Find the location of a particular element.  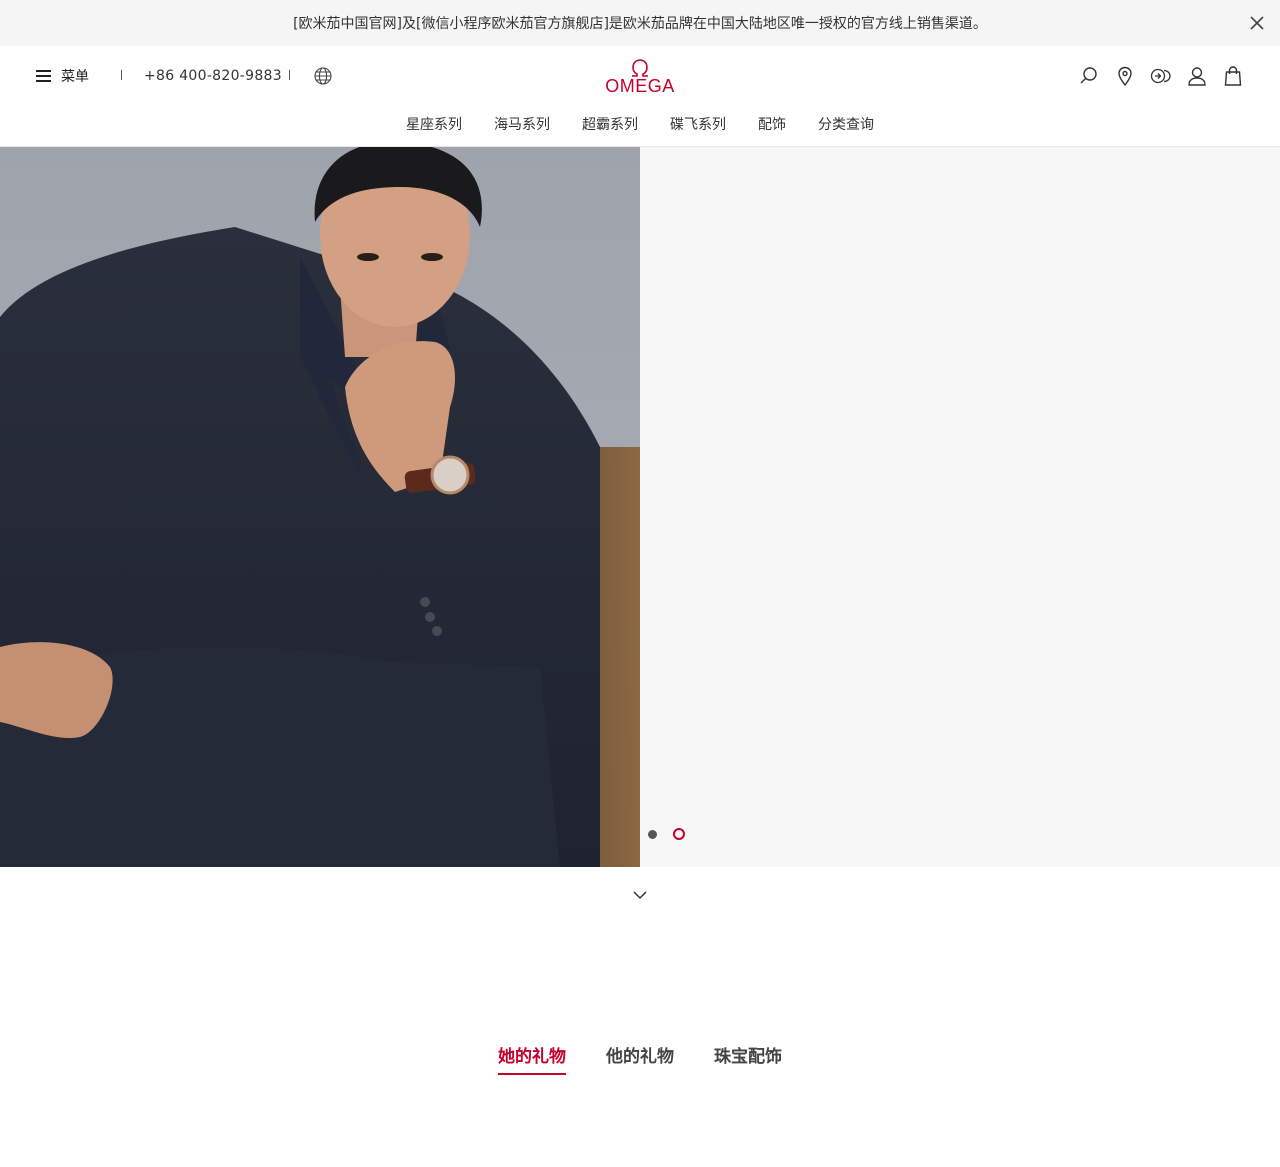

phone-number-link: +86 400-820-9883 is located at coordinates (213, 76).